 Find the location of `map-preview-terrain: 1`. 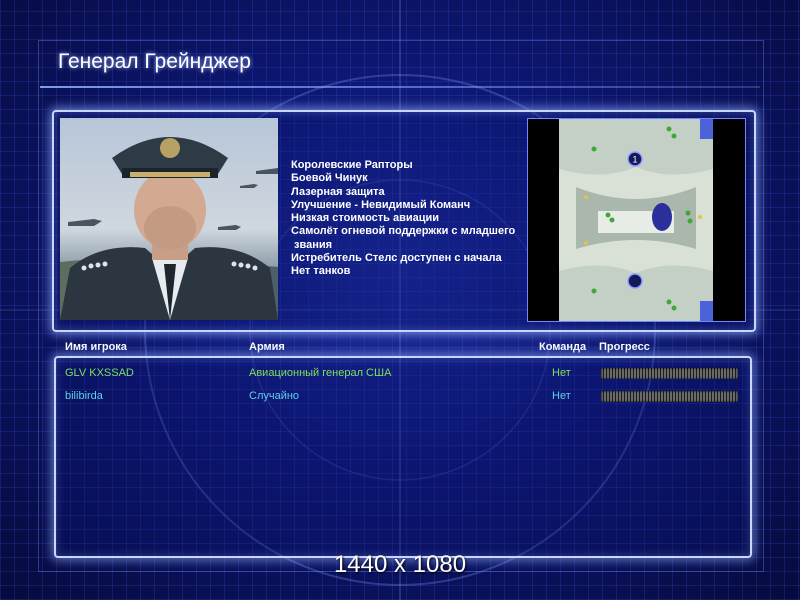

map-preview-terrain: 1 is located at coordinates (636, 220).